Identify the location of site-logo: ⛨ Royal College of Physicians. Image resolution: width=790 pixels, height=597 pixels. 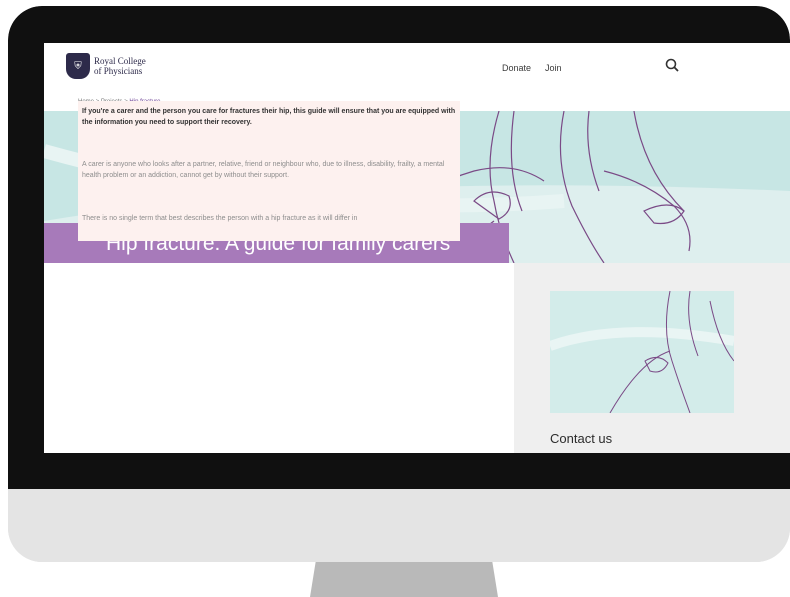
(106, 66).